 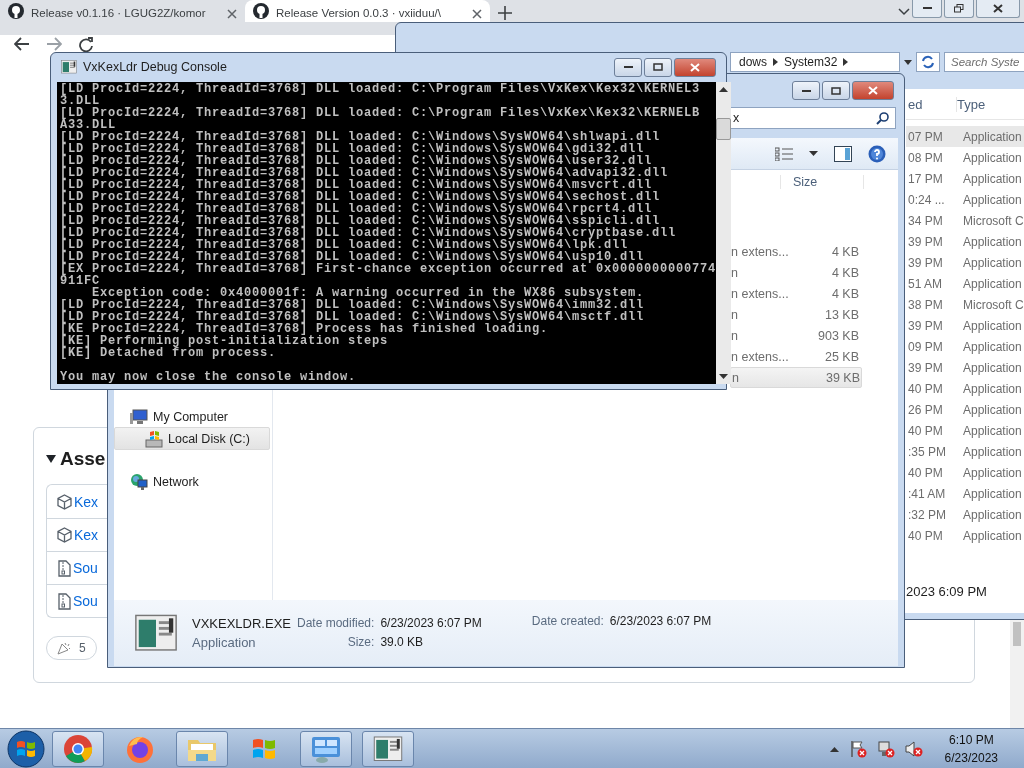 I want to click on forward-icon, so click(x=54, y=44).